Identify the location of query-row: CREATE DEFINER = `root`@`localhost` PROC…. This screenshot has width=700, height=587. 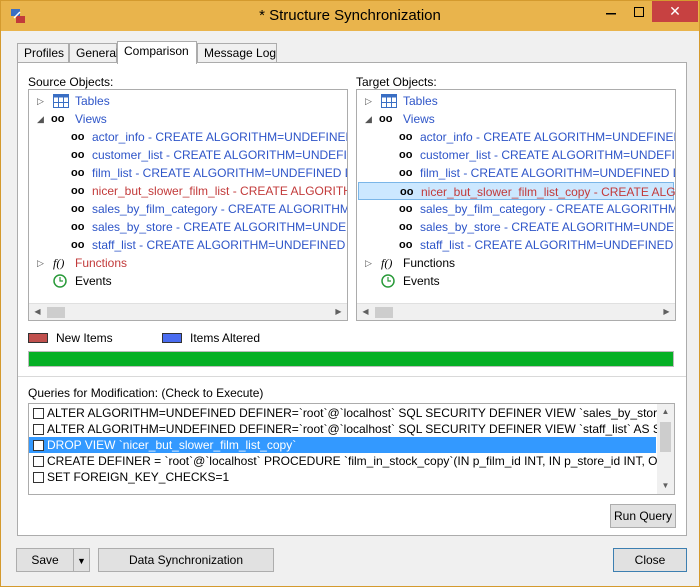
(351, 461).